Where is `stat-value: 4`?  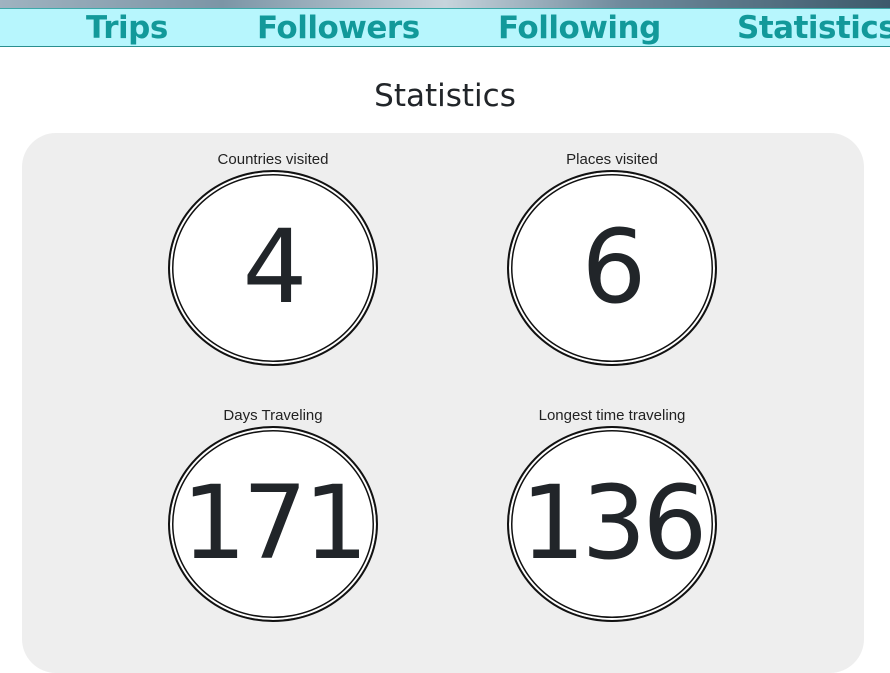 stat-value: 4 is located at coordinates (275, 267).